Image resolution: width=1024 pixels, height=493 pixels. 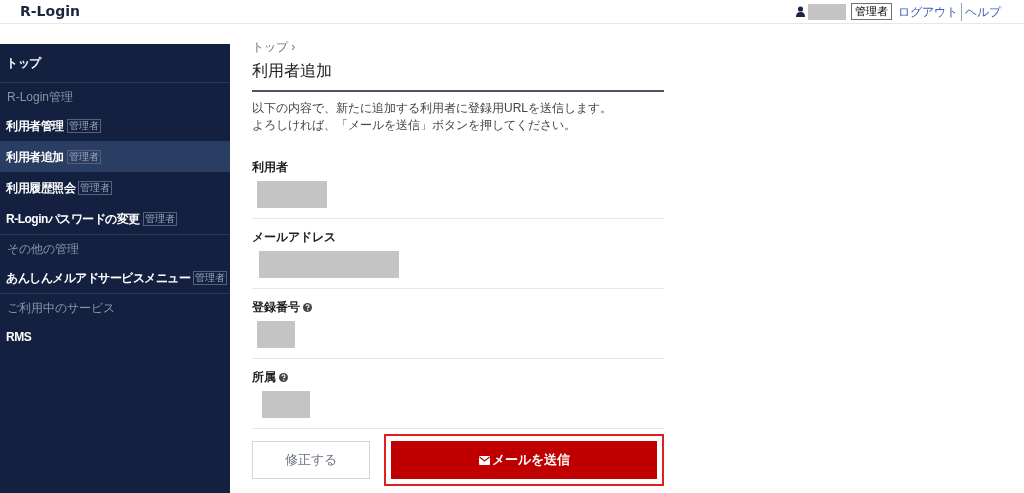 I want to click on field-label: メールアドレス, so click(x=294, y=237).